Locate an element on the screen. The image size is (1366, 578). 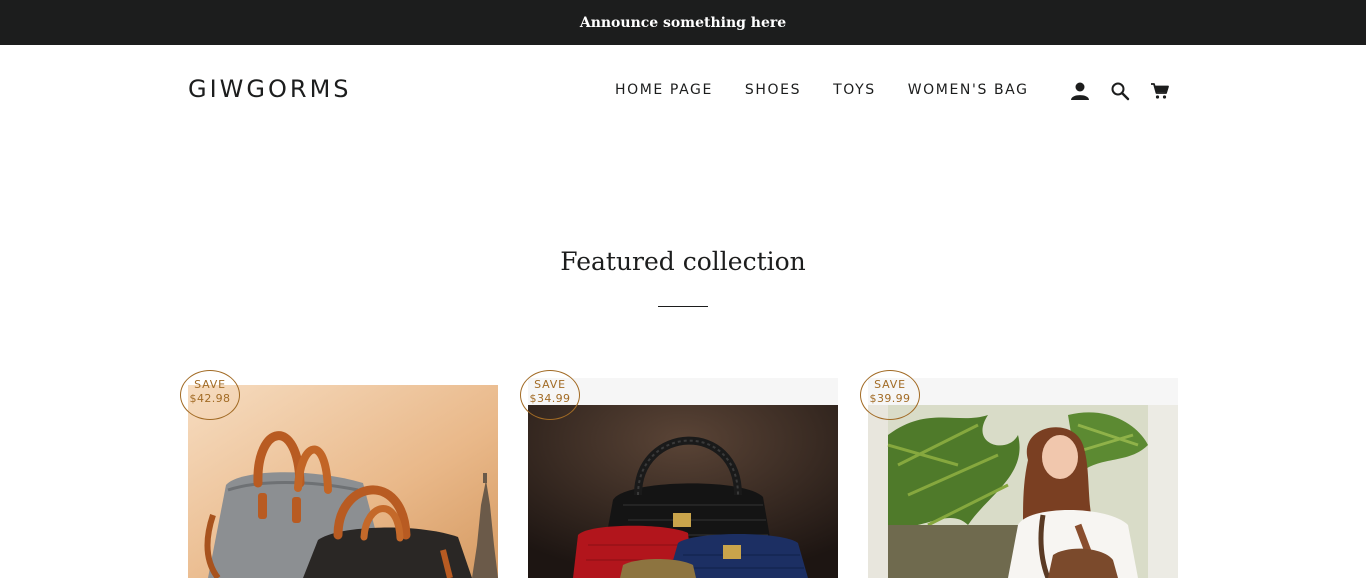
title-divider is located at coordinates (683, 306).